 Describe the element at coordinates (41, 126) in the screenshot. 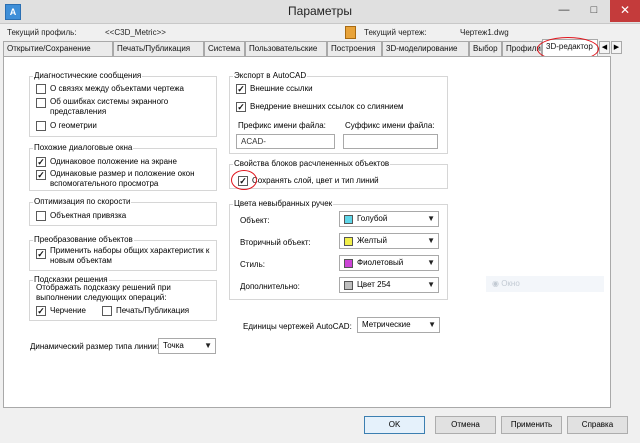

I see `diag-geometry-checkbox` at that location.